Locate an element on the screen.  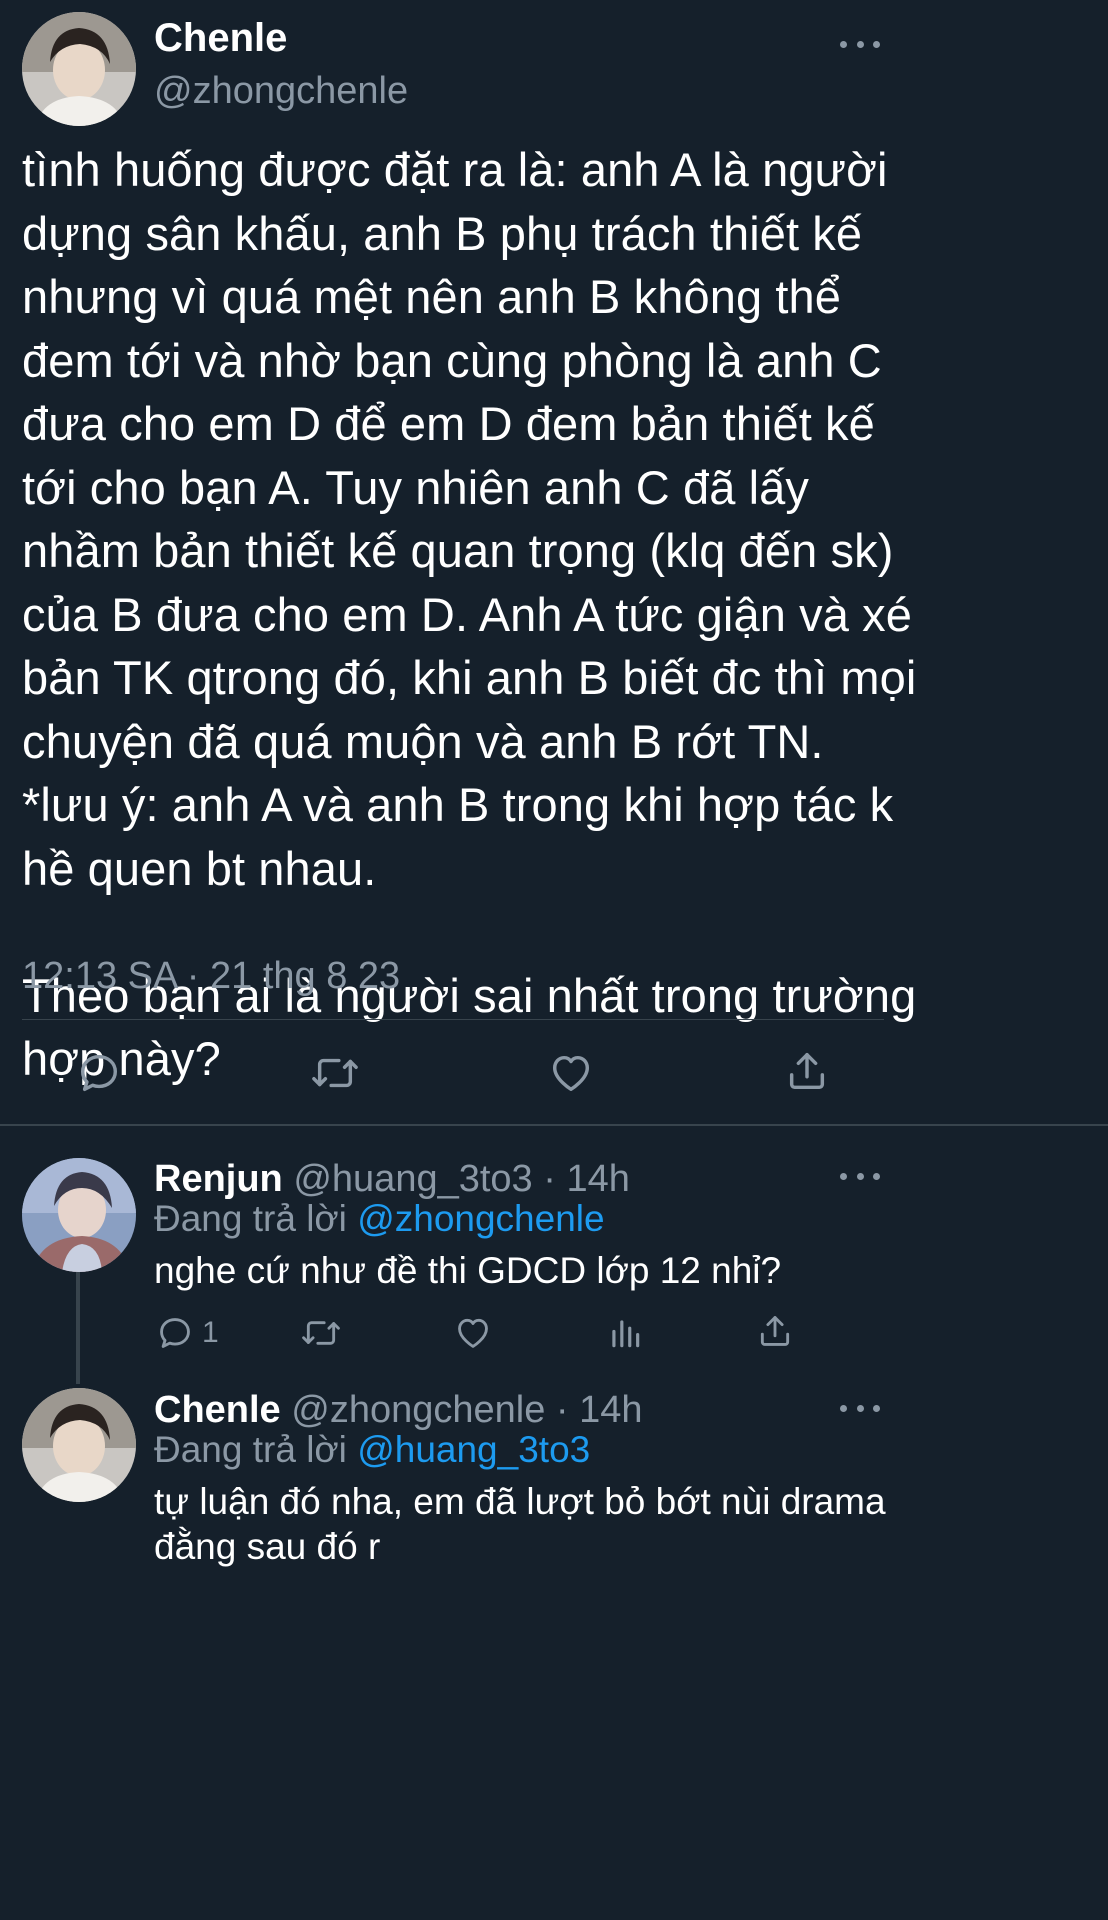
replying-to-line: Đang trả lời @zhongchenle is located at coordinates (379, 1219).